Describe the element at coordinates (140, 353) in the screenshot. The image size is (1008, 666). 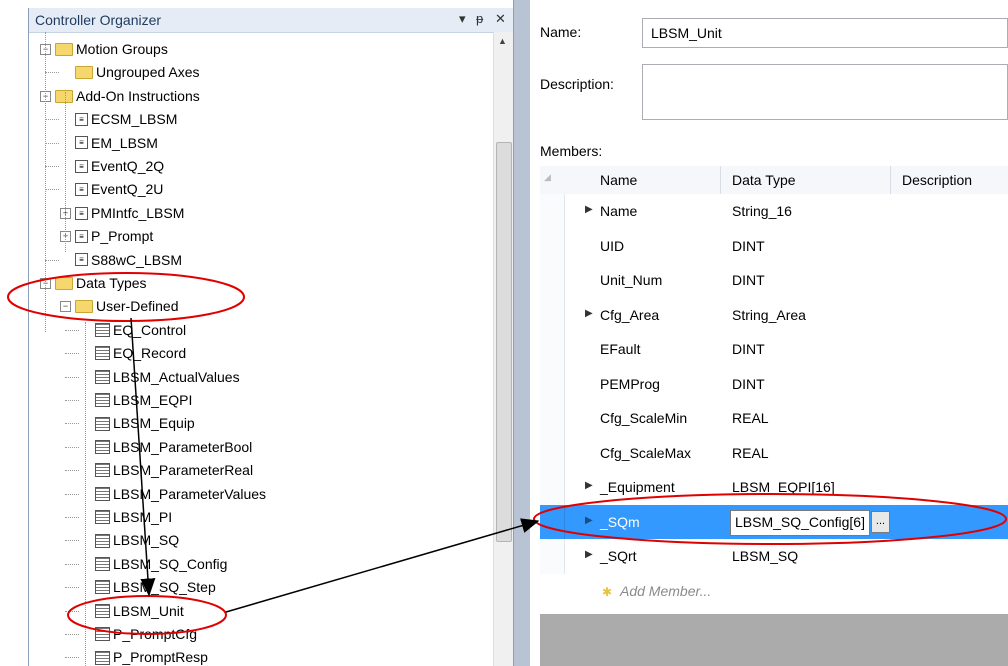
I see `tree-item: EQ_Record` at that location.